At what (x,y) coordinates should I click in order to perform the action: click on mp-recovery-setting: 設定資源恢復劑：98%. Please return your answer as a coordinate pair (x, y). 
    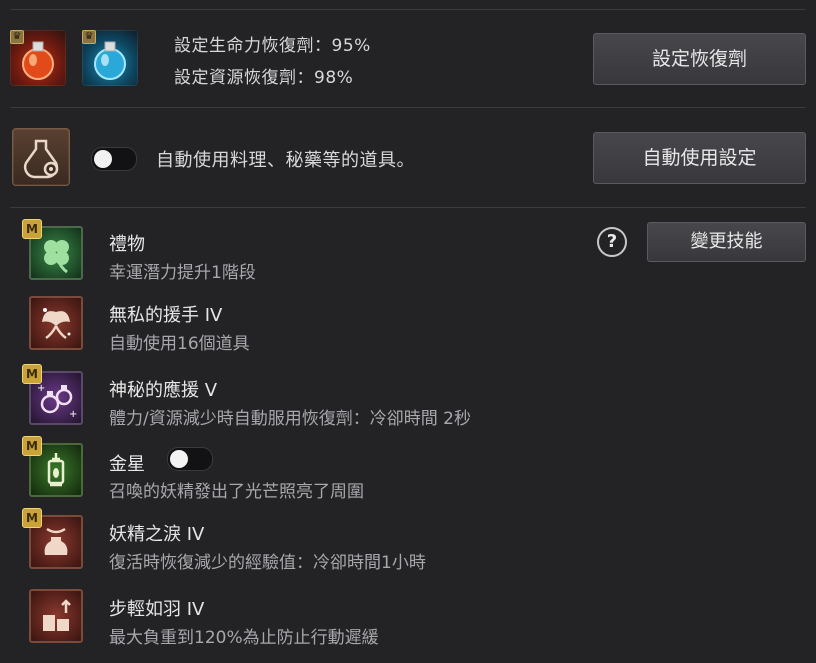
    Looking at the image, I should click on (264, 78).